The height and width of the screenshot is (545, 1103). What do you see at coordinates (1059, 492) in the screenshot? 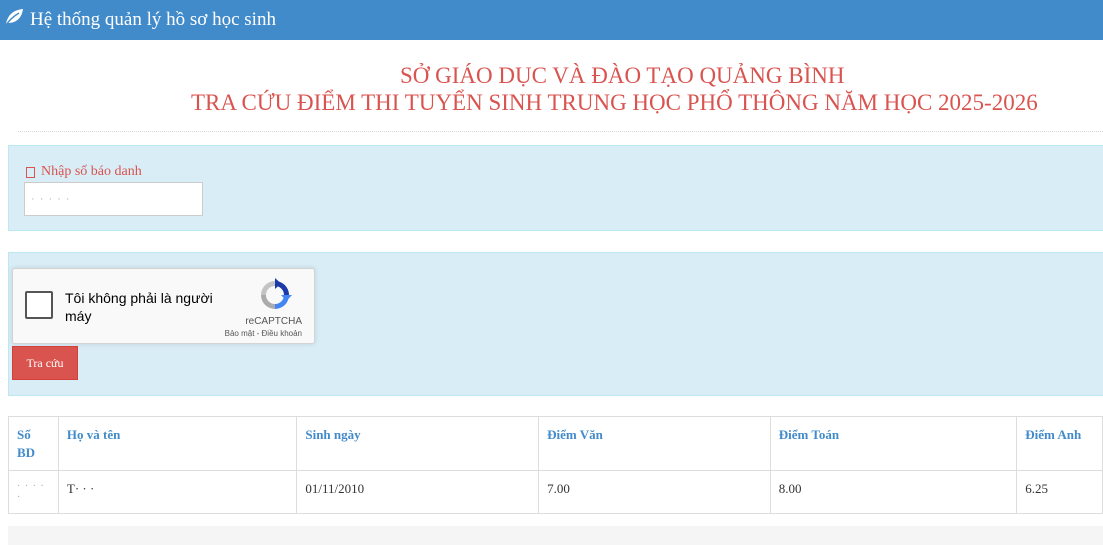
I see `cell-anh: 6.25` at bounding box center [1059, 492].